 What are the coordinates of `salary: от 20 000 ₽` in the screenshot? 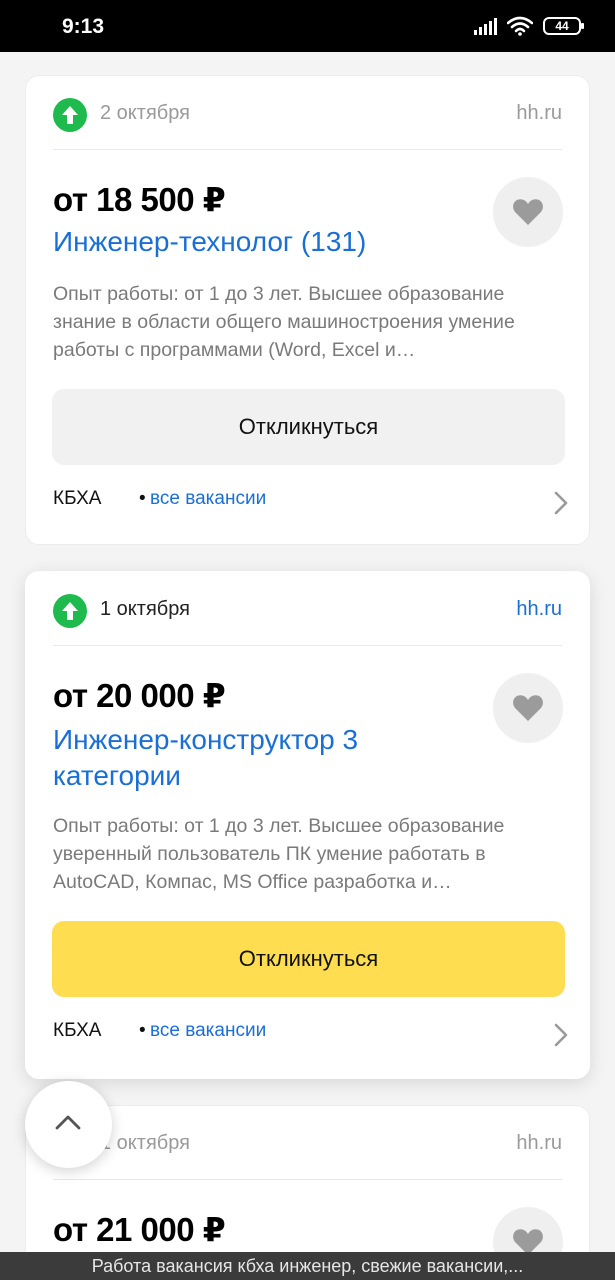 It's located at (139, 695).